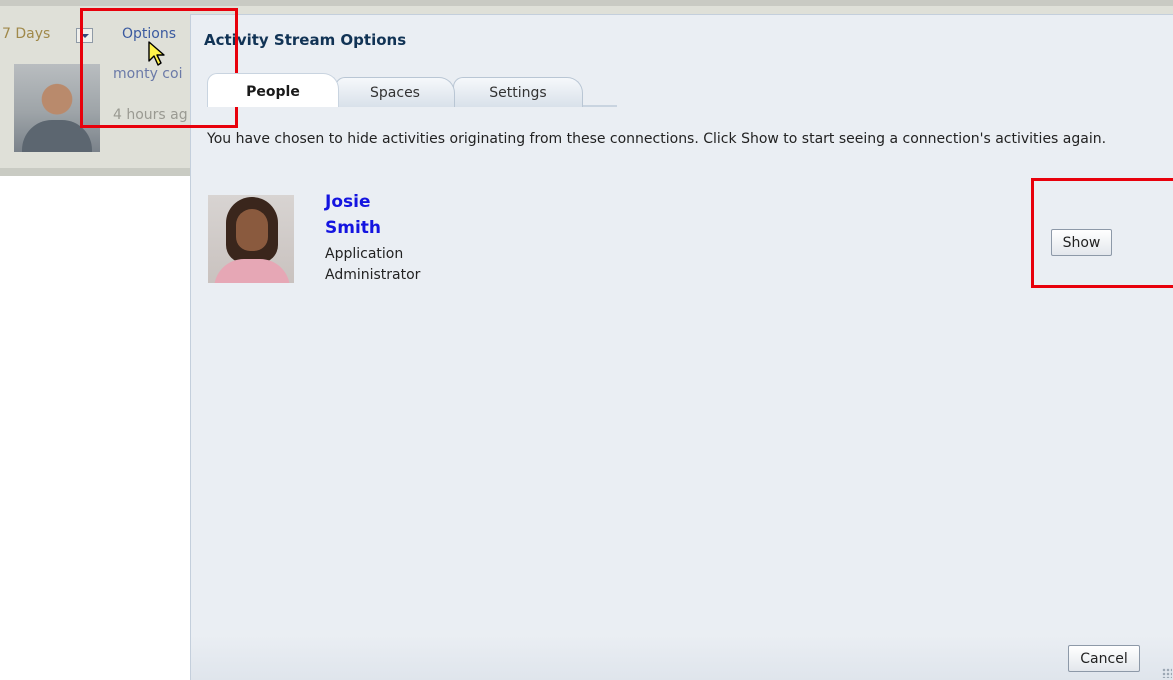  Describe the element at coordinates (364, 254) in the screenshot. I see `person-role: Application` at that location.